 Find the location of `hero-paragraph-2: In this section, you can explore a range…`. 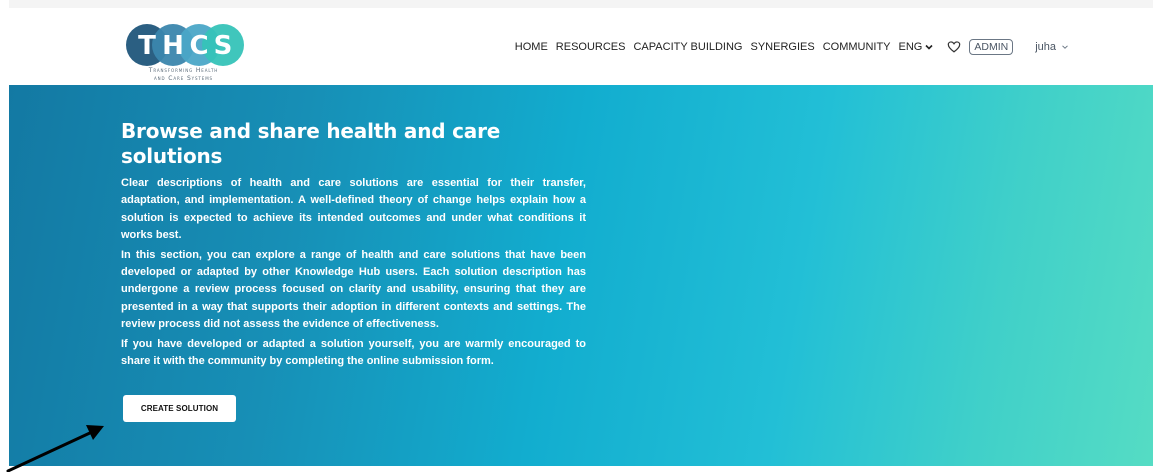

hero-paragraph-2: In this section, you can explore a range… is located at coordinates (353, 289).